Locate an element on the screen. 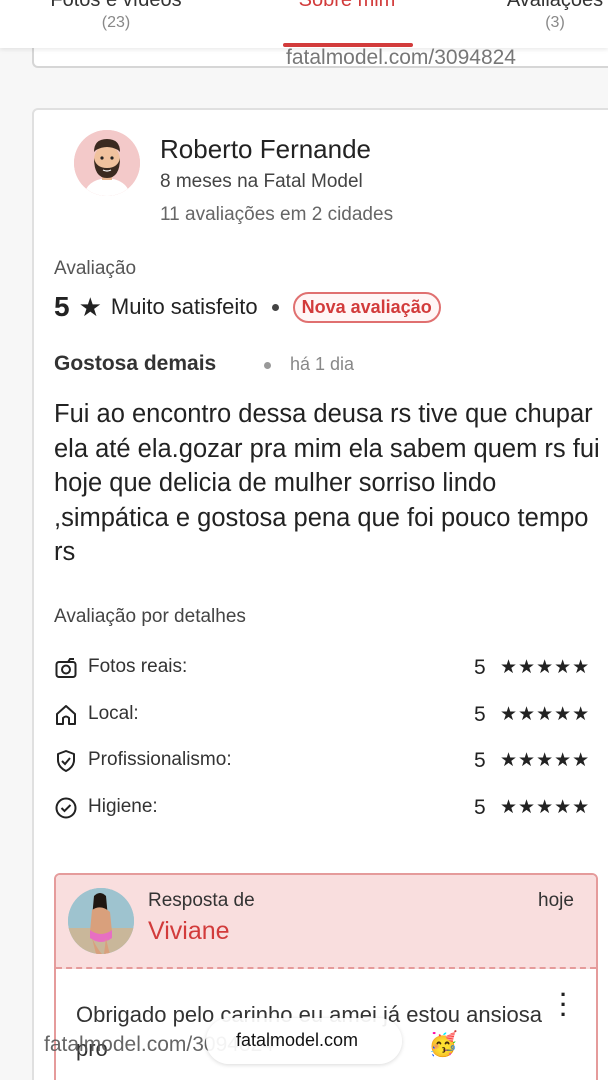 This screenshot has width=608, height=1080. watermark-pill-text: fatalmodel.com is located at coordinates (297, 1040).